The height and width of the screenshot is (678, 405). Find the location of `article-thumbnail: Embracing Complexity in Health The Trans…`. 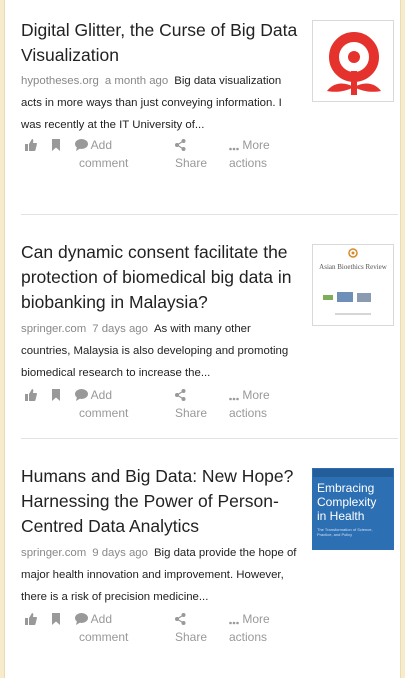

article-thumbnail: Embracing Complexity in Health The Trans… is located at coordinates (353, 509).